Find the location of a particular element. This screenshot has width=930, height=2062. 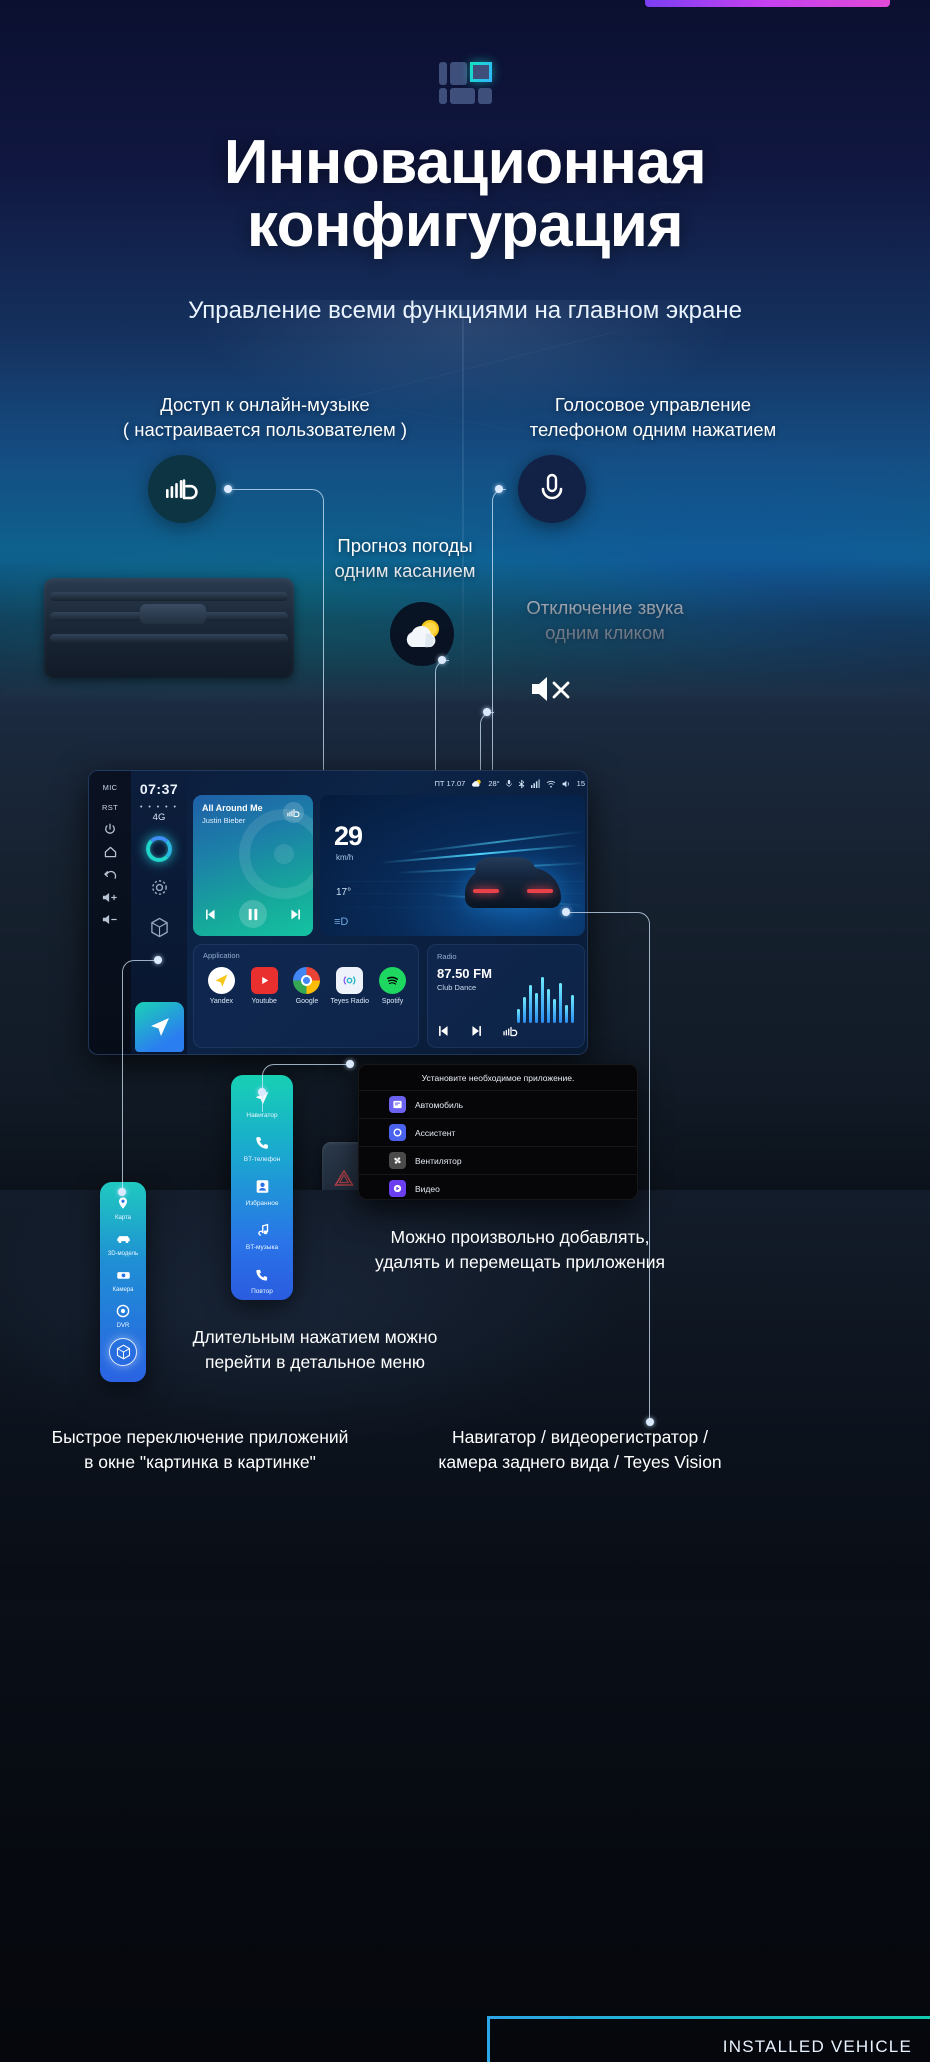

connector-dot-music is located at coordinates (228, 489).